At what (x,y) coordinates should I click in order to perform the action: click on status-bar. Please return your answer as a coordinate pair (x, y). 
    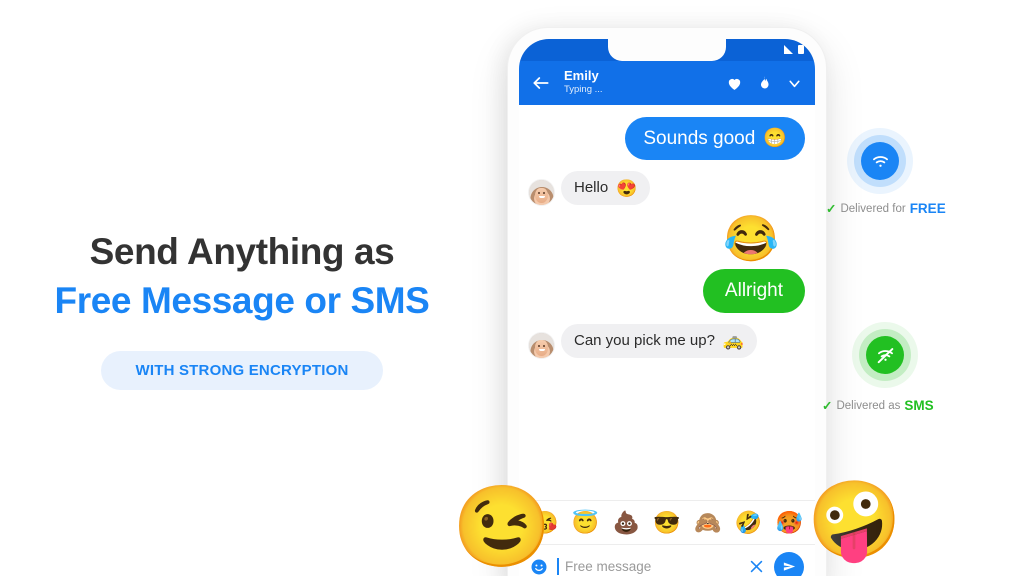
    Looking at the image, I should click on (667, 50).